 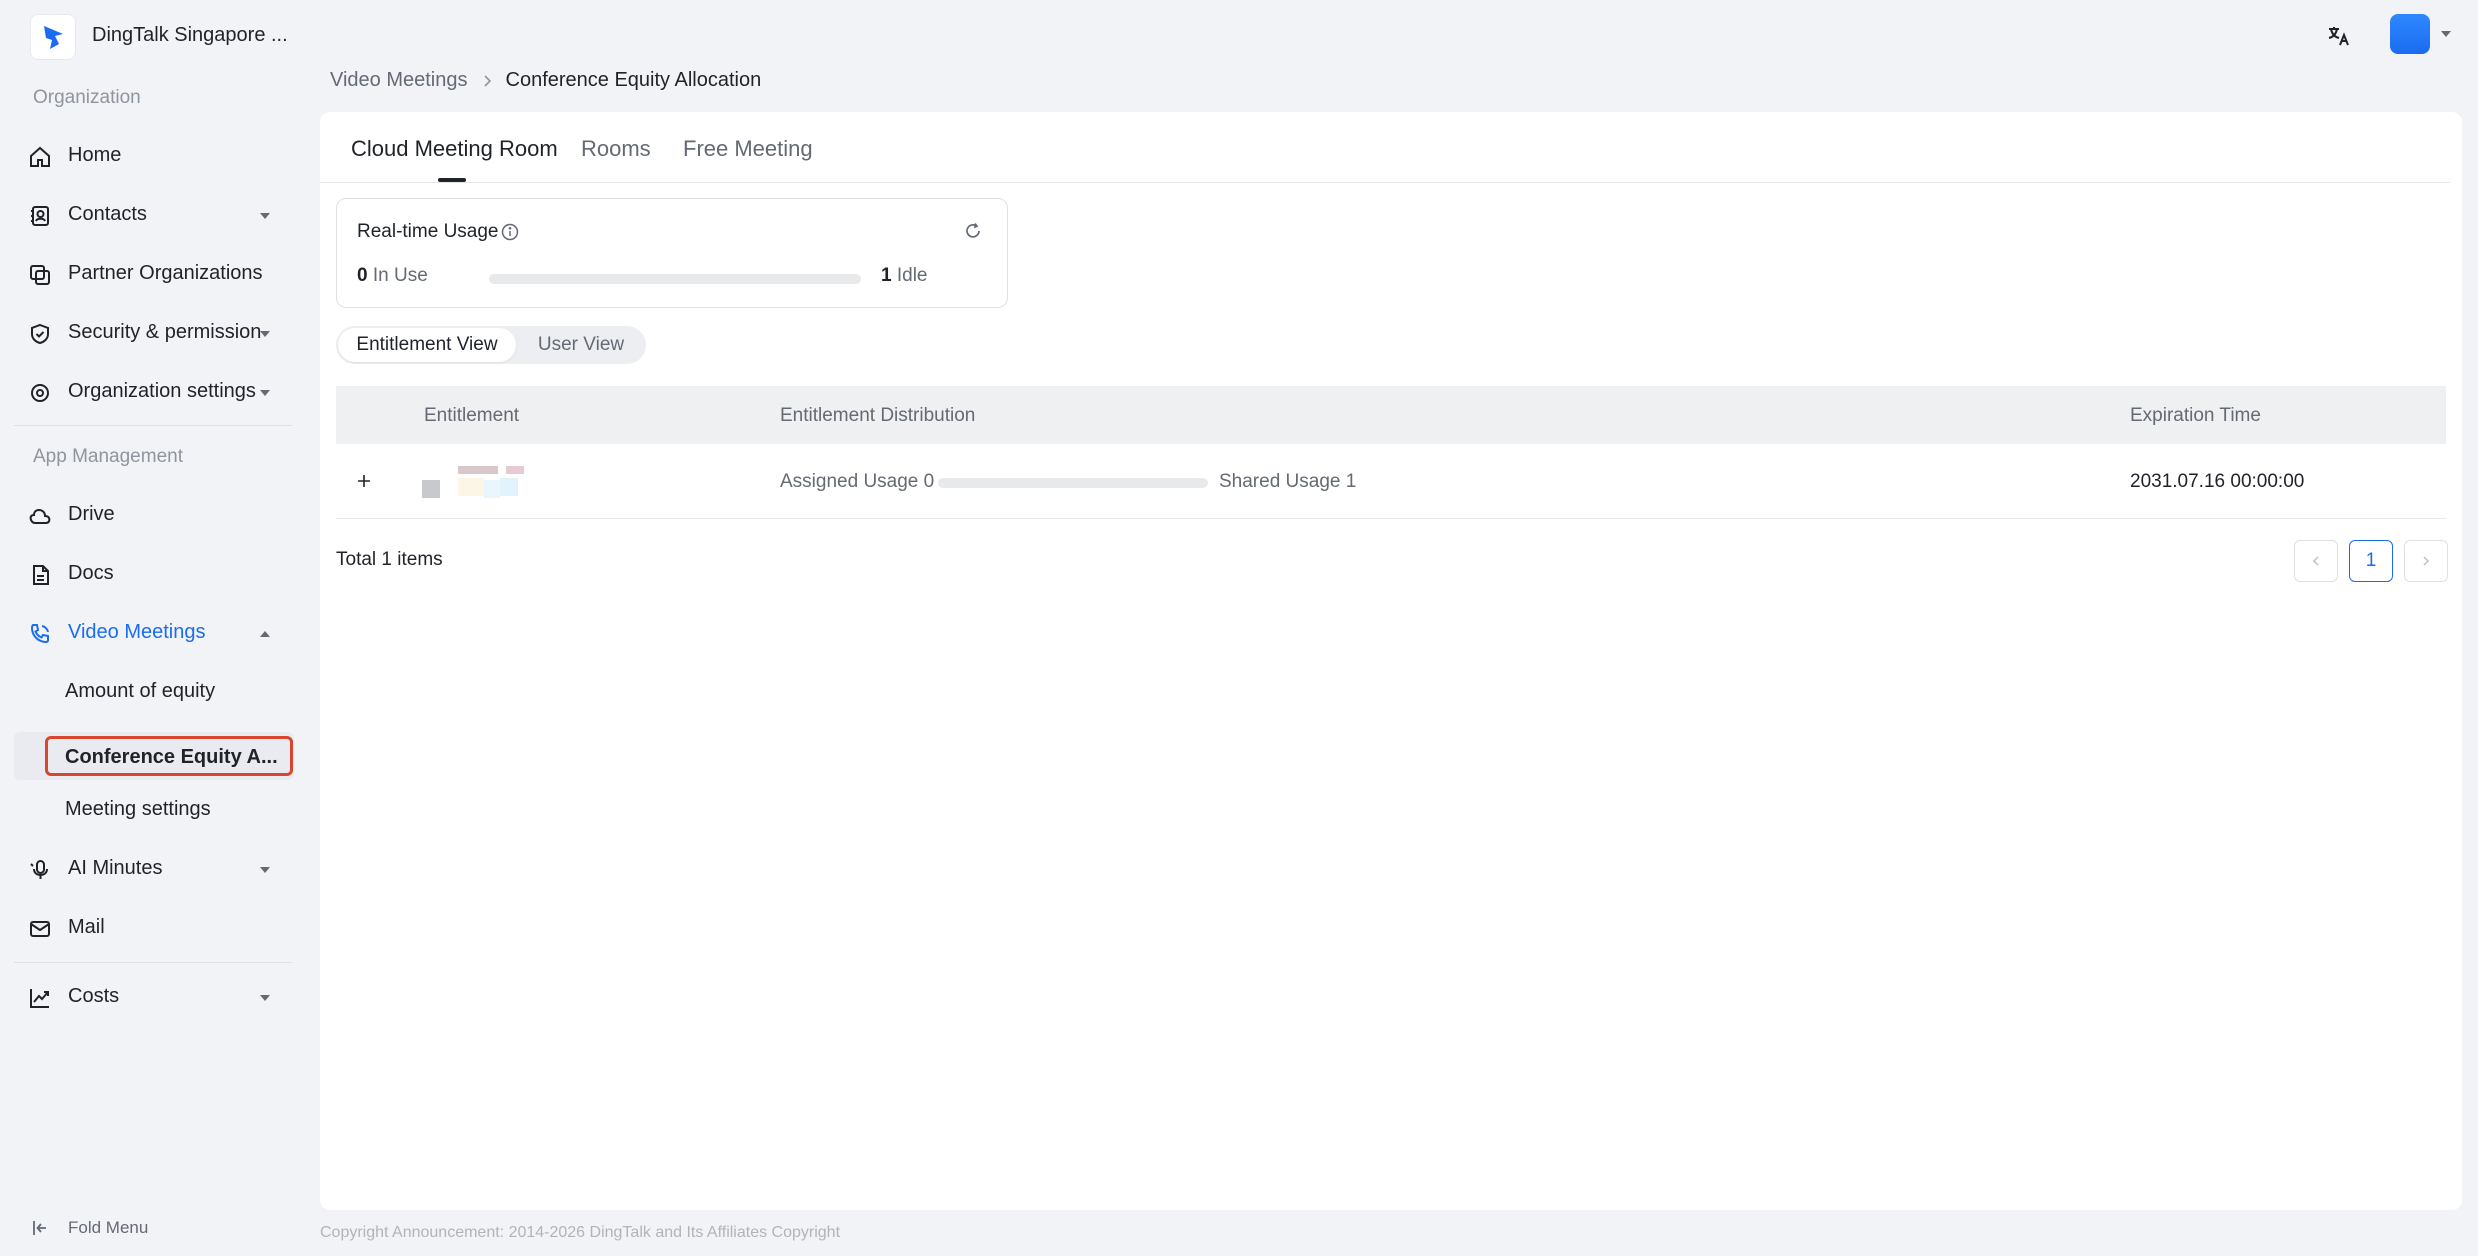 What do you see at coordinates (40, 998) in the screenshot?
I see `trend-chart-icon` at bounding box center [40, 998].